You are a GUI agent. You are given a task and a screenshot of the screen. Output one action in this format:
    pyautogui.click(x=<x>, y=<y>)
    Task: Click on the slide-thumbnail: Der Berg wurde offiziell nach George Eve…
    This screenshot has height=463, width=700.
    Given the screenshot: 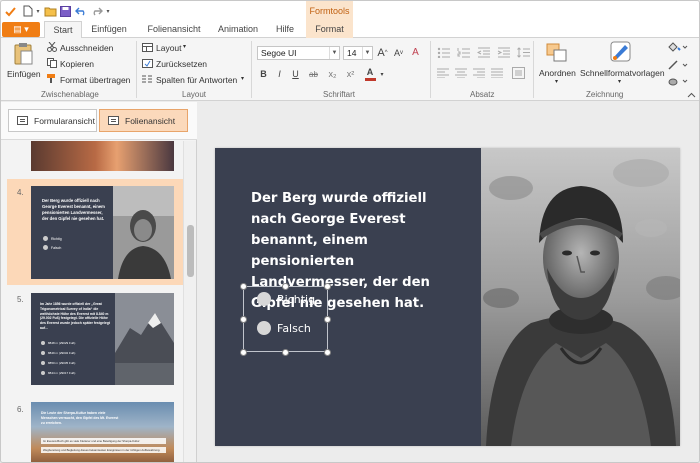 What is the action you would take?
    pyautogui.click(x=102, y=232)
    